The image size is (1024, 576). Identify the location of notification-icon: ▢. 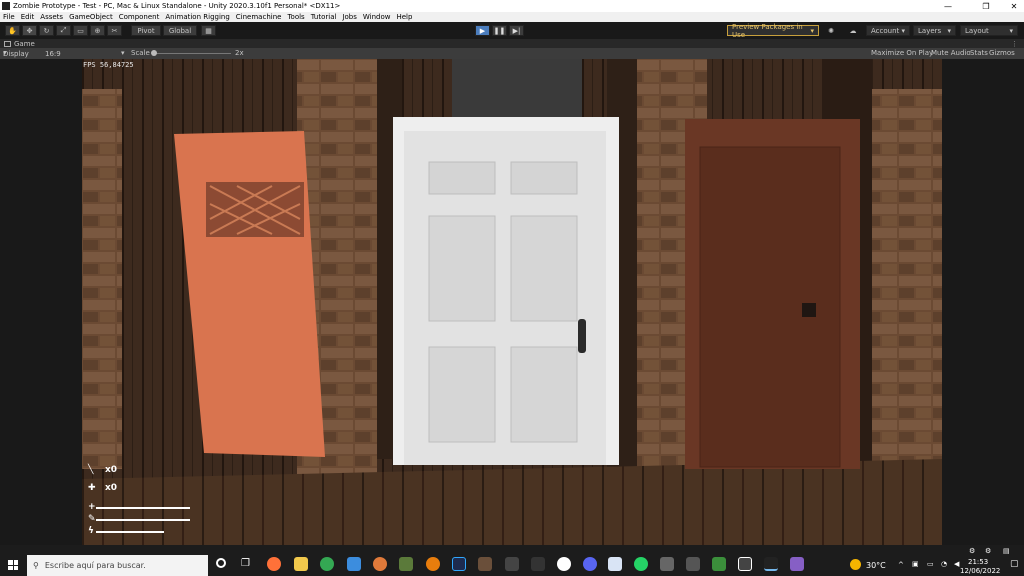
(1014, 564).